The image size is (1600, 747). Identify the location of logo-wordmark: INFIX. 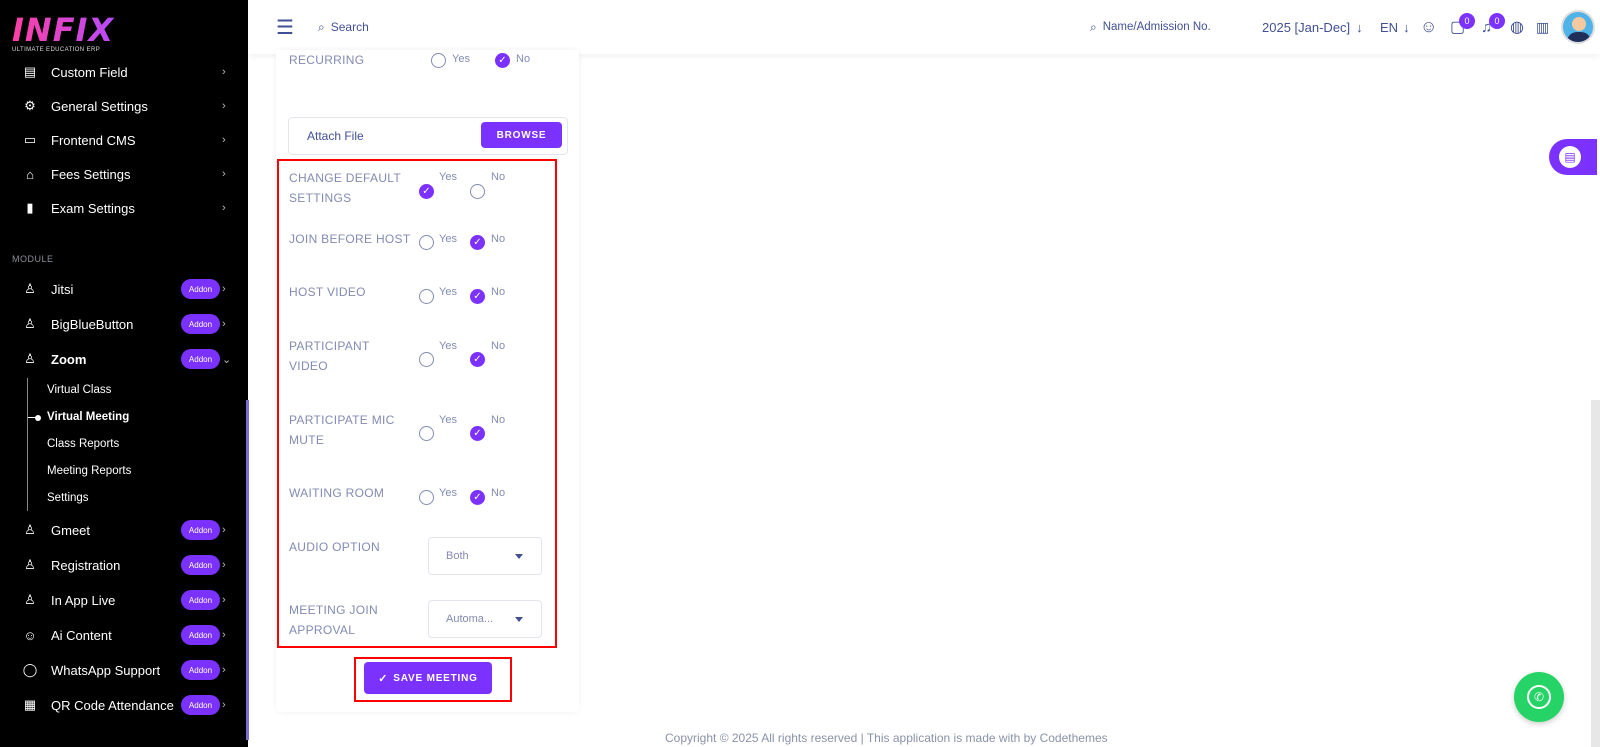
(112, 30).